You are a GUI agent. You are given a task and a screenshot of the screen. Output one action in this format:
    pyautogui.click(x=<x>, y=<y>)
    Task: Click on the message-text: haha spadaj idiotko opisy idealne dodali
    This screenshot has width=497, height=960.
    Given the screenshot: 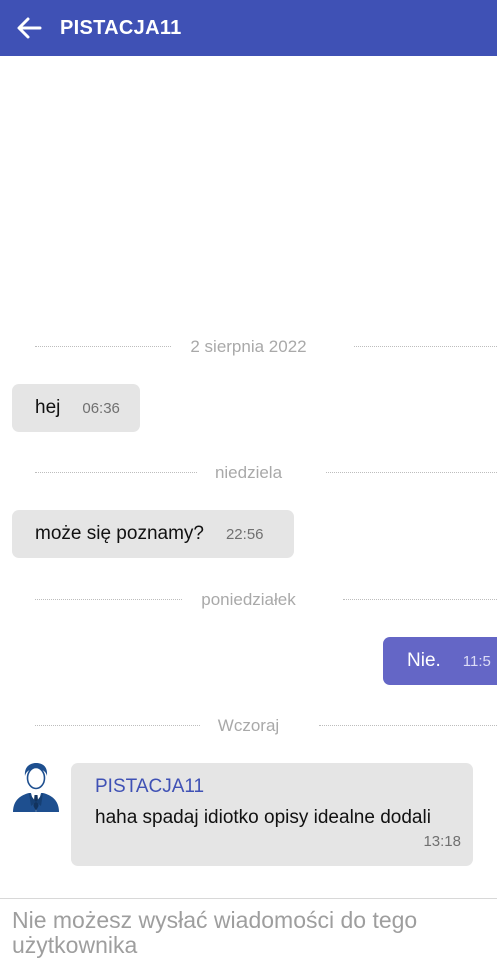 What is the action you would take?
    pyautogui.click(x=263, y=817)
    